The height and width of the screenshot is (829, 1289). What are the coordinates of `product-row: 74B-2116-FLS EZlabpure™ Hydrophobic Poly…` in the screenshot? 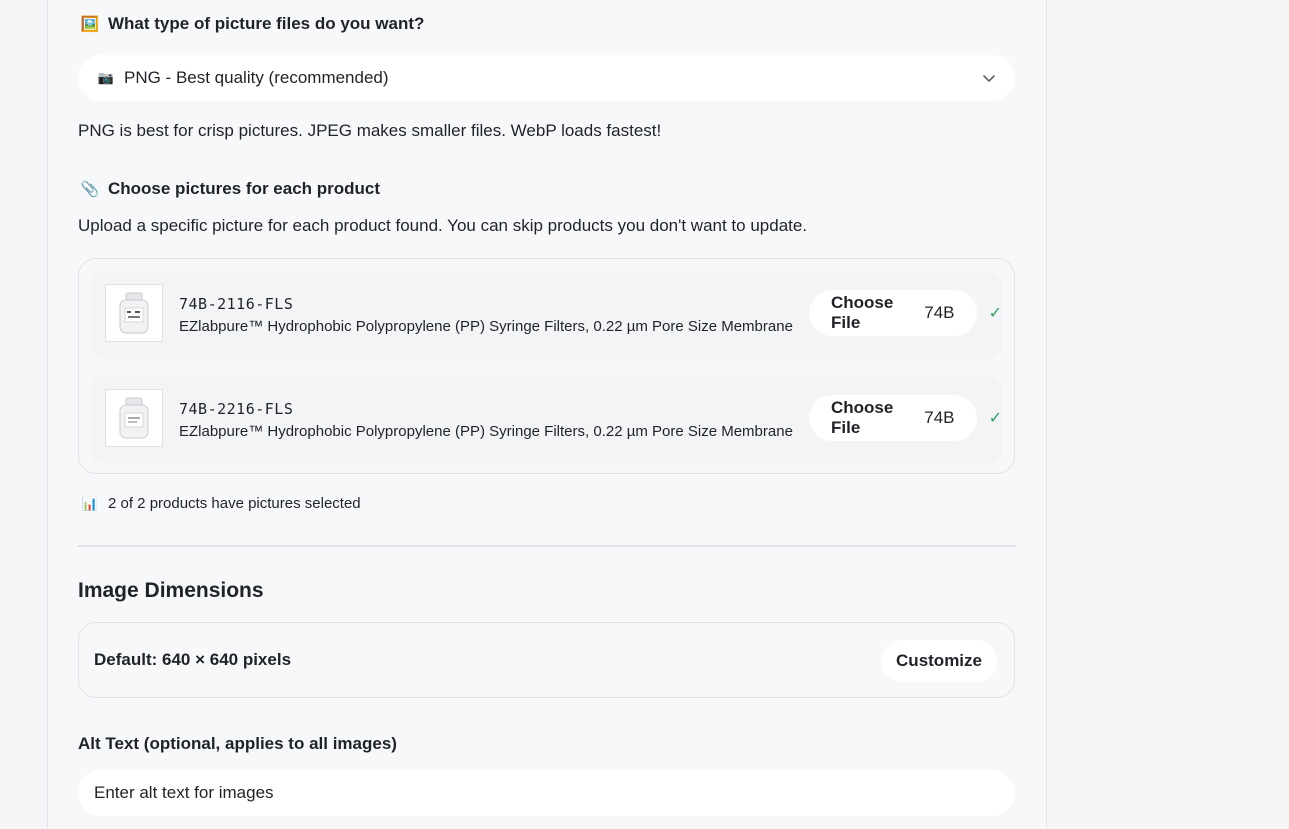 It's located at (546, 315).